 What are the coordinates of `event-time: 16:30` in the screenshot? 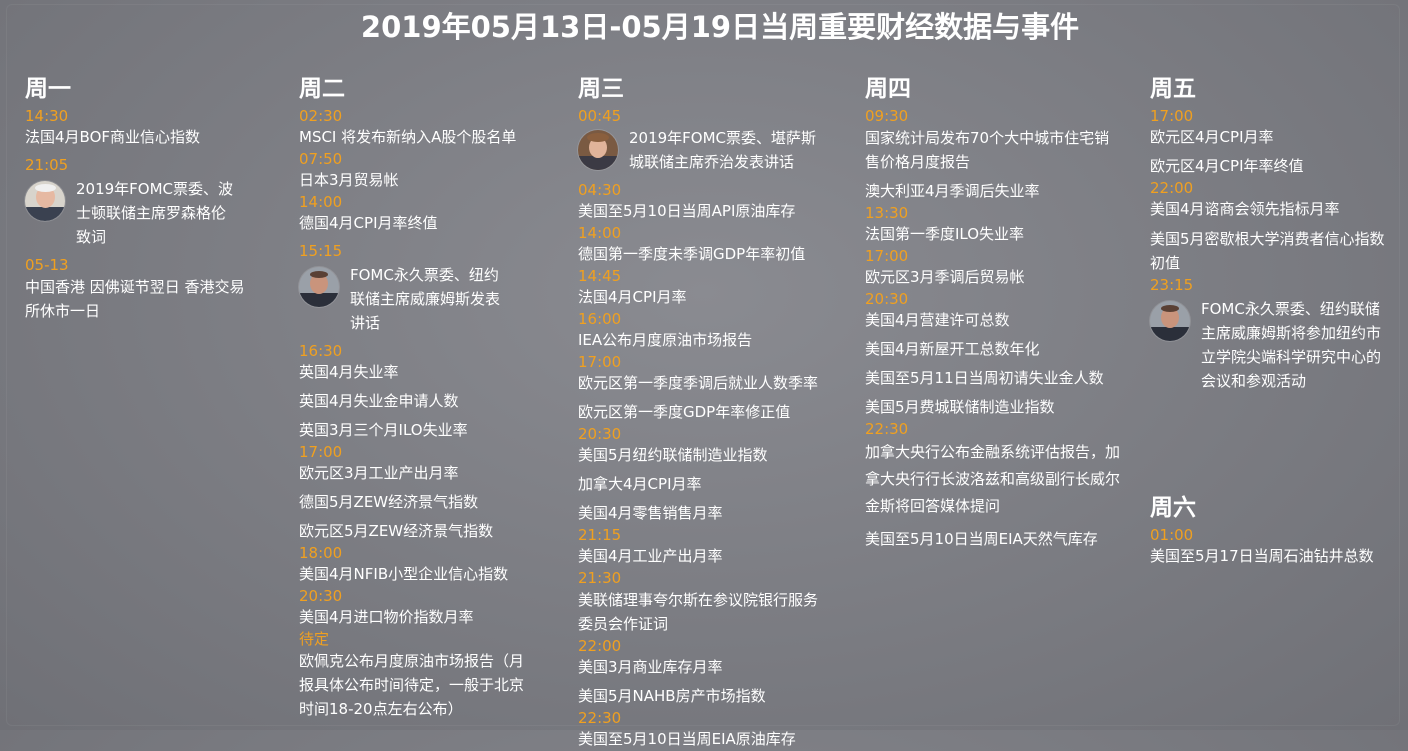 It's located at (321, 351).